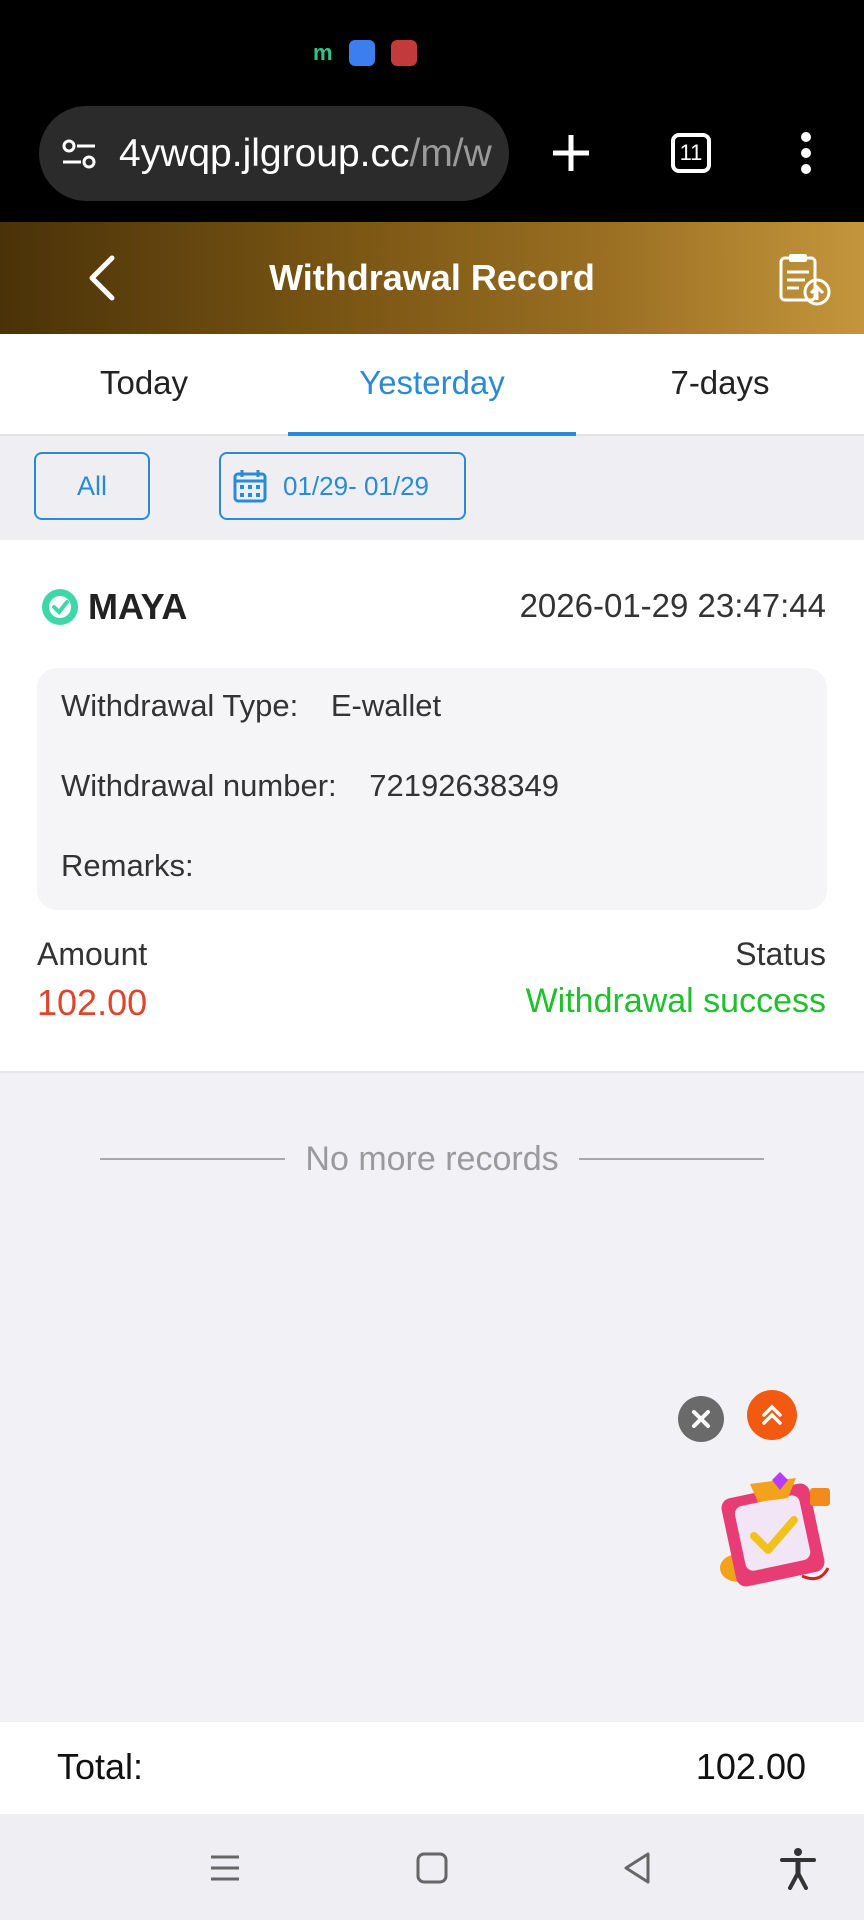  Describe the element at coordinates (675, 1001) in the screenshot. I see `status-value: Withdrawal success` at that location.